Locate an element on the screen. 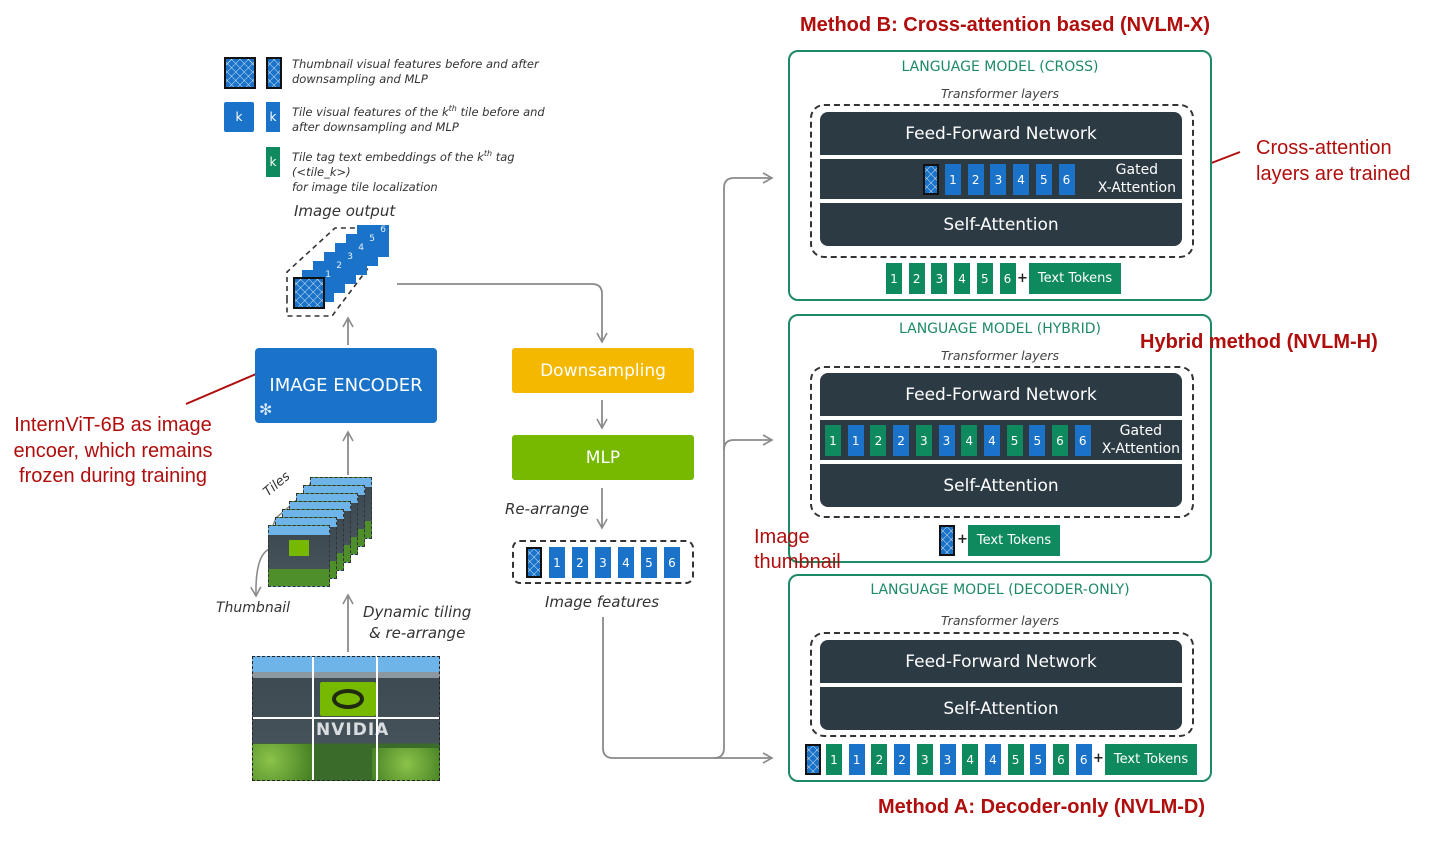 Image resolution: width=1456 pixels, height=844 pixels. decoder-tile-token: 2 is located at coordinates (902, 759).